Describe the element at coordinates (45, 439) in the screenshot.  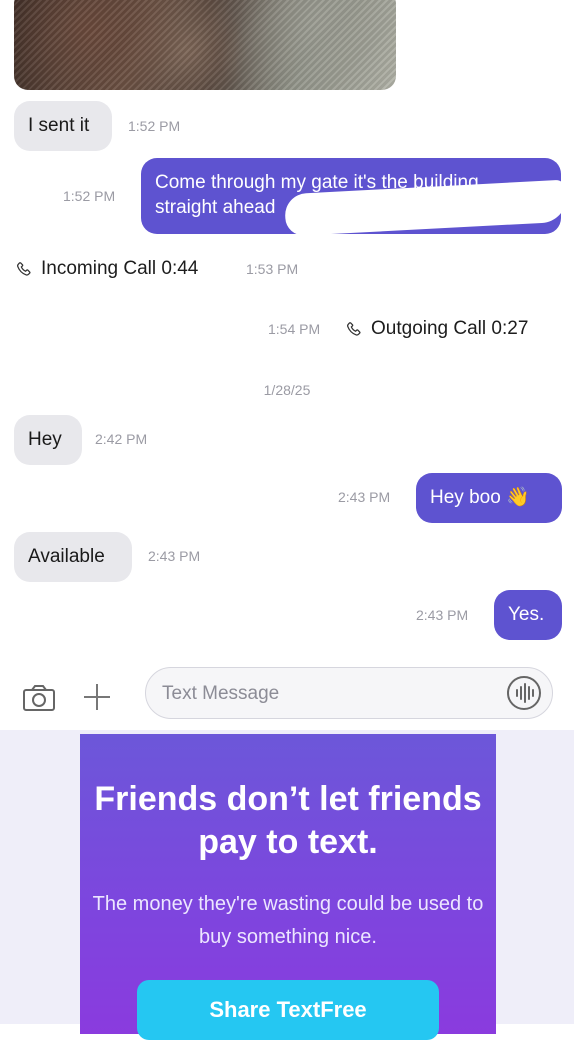
I see `message-text: Hey` at that location.